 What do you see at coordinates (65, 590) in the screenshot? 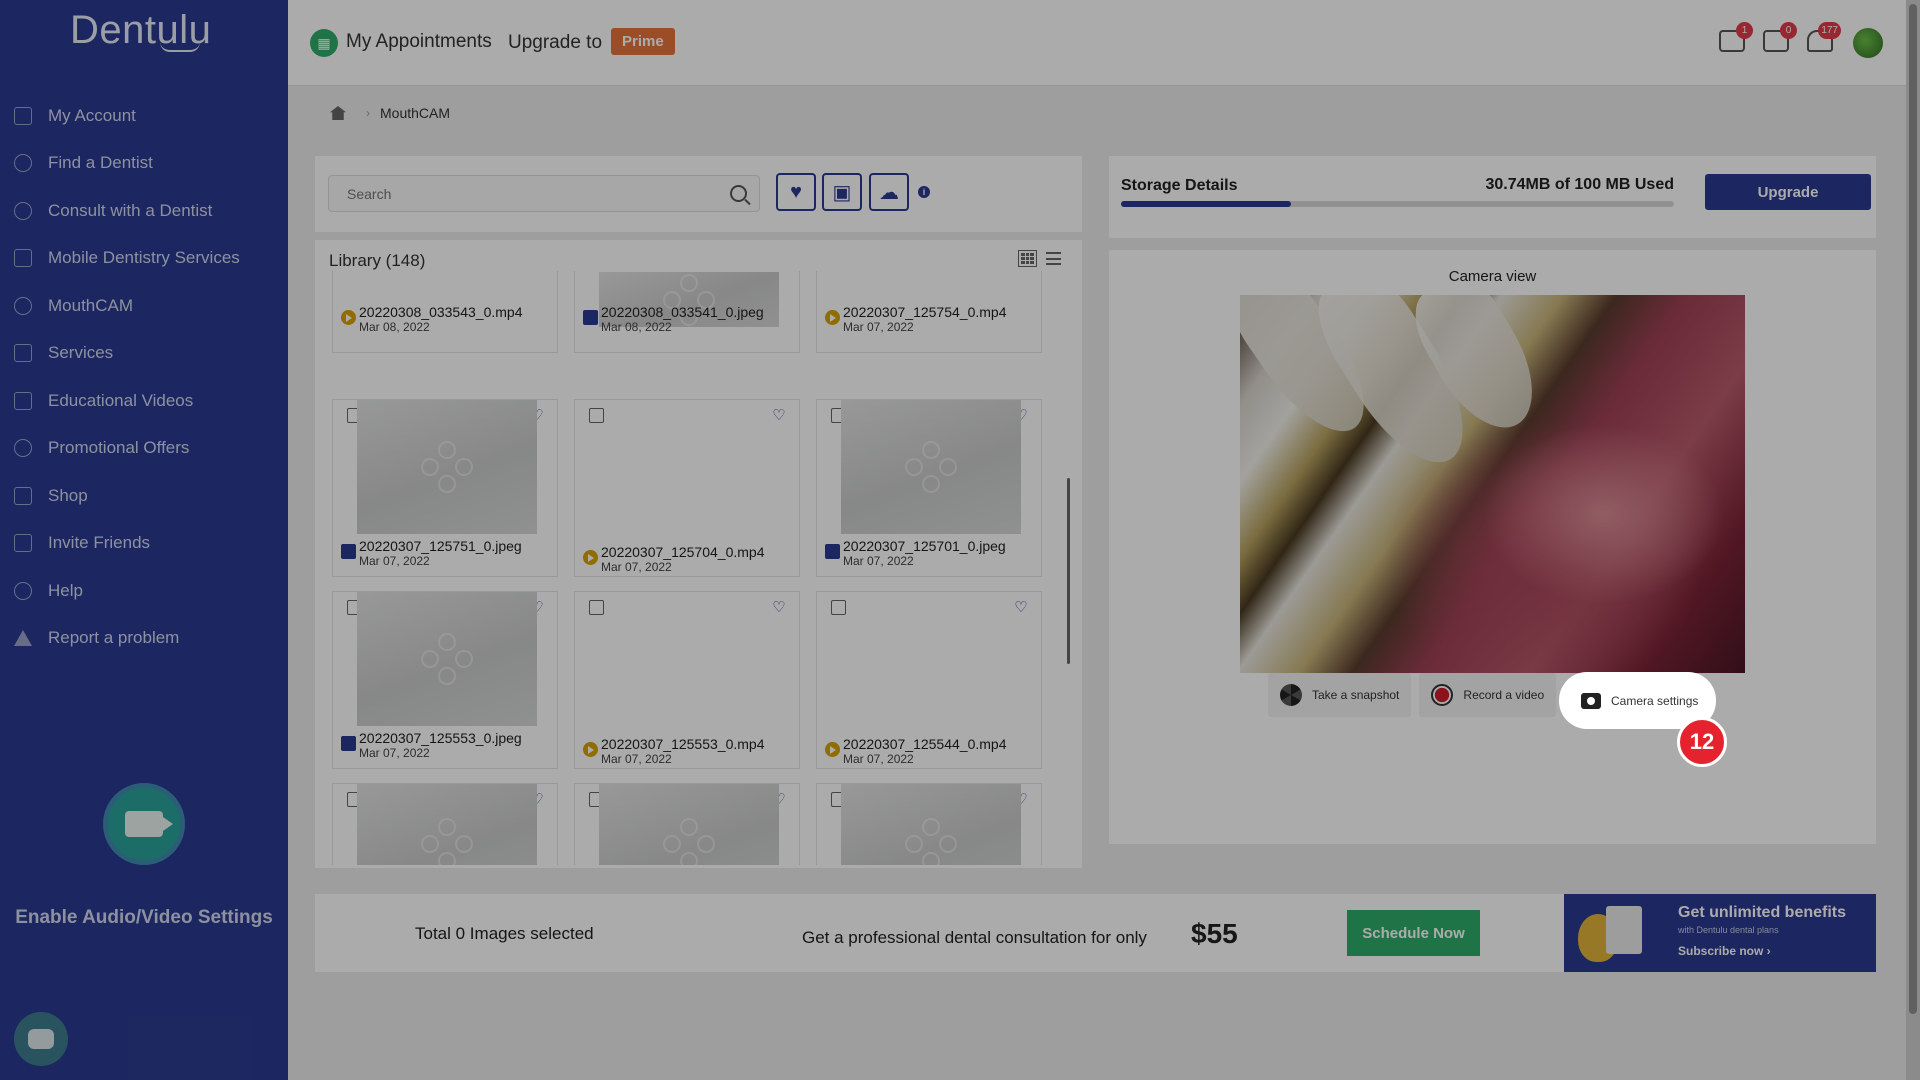
I see `sidebar-item-label: Help` at bounding box center [65, 590].